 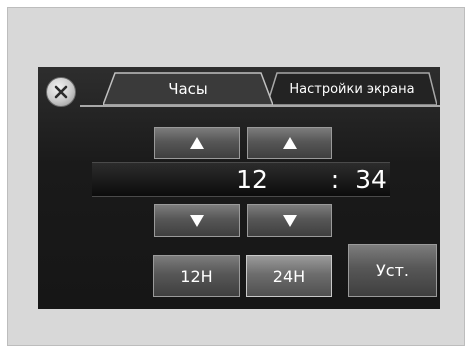 I want to click on mode-24h-label: 24H, so click(x=289, y=276).